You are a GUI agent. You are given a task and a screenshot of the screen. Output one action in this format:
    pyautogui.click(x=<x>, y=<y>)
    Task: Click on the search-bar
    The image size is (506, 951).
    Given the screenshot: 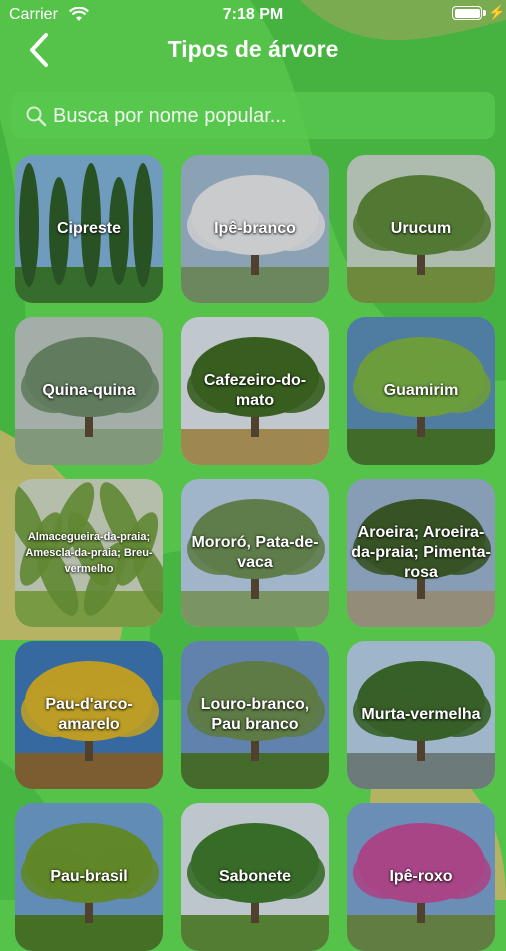 What is the action you would take?
    pyautogui.click(x=253, y=116)
    